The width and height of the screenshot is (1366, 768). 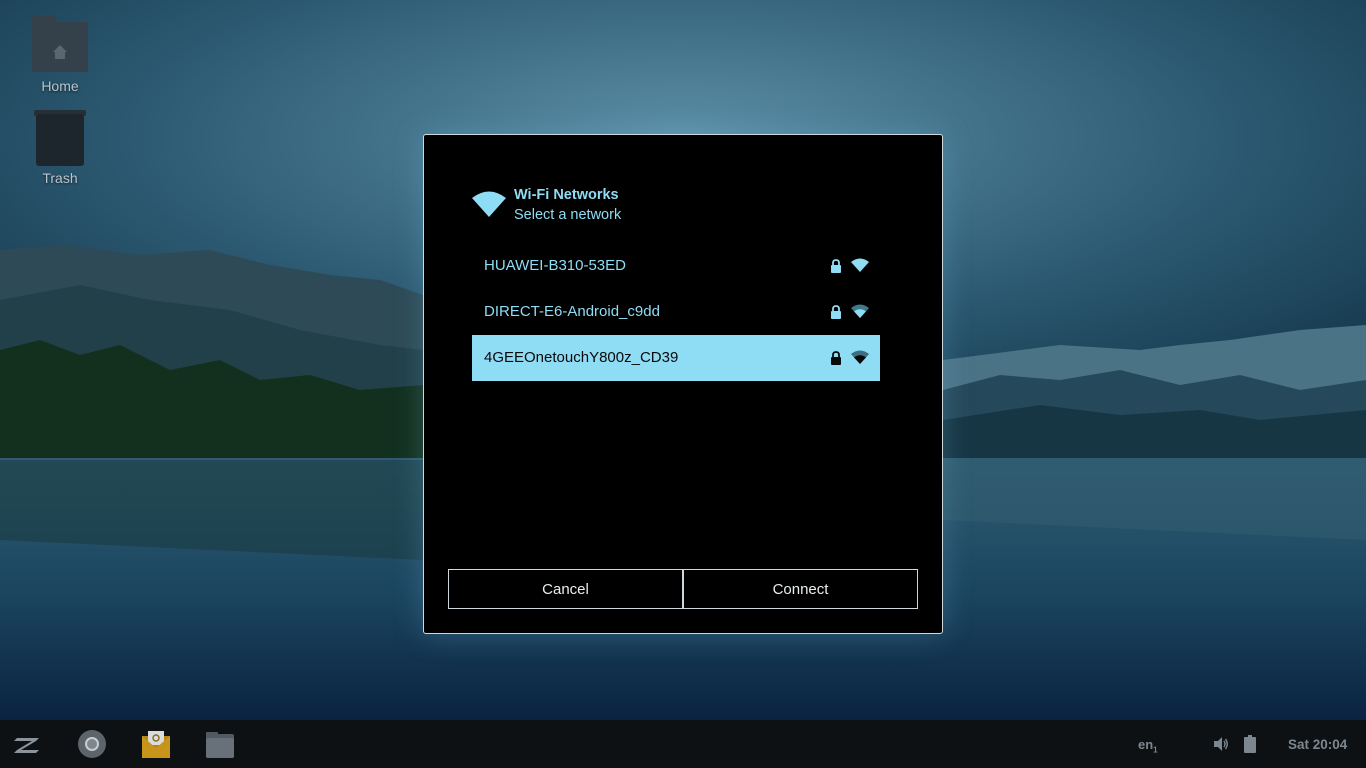 What do you see at coordinates (565, 589) in the screenshot?
I see `cancel-button: Cancel` at bounding box center [565, 589].